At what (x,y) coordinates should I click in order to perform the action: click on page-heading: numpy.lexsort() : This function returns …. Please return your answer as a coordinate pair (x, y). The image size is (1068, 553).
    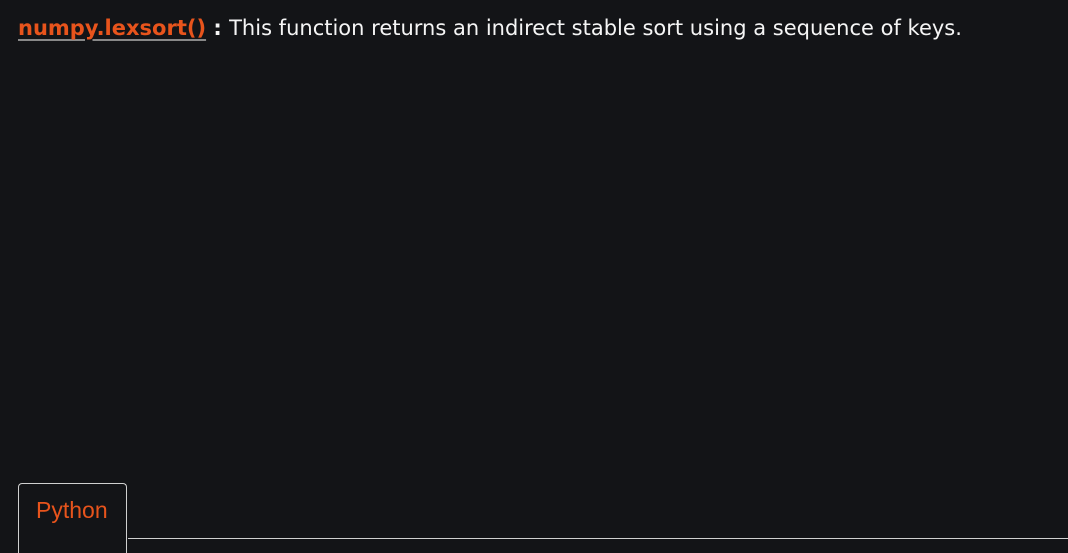
    Looking at the image, I should click on (490, 28).